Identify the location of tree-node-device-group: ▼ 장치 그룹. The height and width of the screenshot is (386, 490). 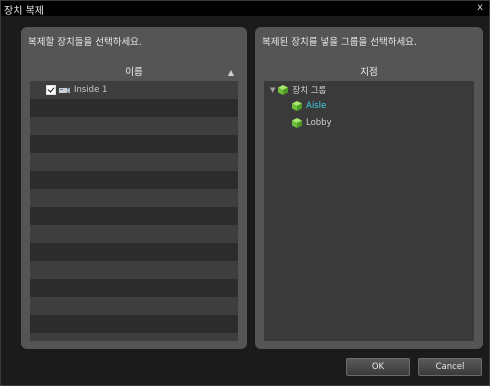
(298, 90).